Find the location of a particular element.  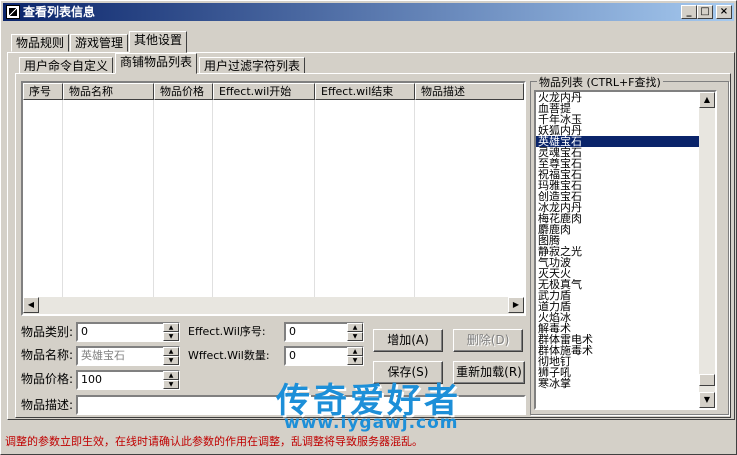

wil-count-spinner: ▲ ▼ is located at coordinates (355, 356).